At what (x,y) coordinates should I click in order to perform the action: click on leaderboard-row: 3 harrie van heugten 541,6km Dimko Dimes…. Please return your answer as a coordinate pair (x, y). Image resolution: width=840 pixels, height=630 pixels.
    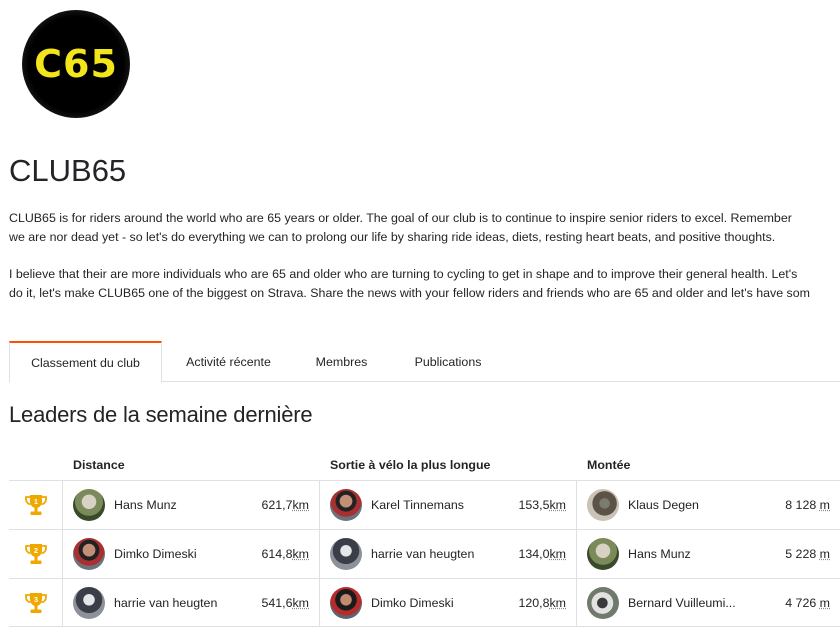
    Looking at the image, I should click on (424, 602).